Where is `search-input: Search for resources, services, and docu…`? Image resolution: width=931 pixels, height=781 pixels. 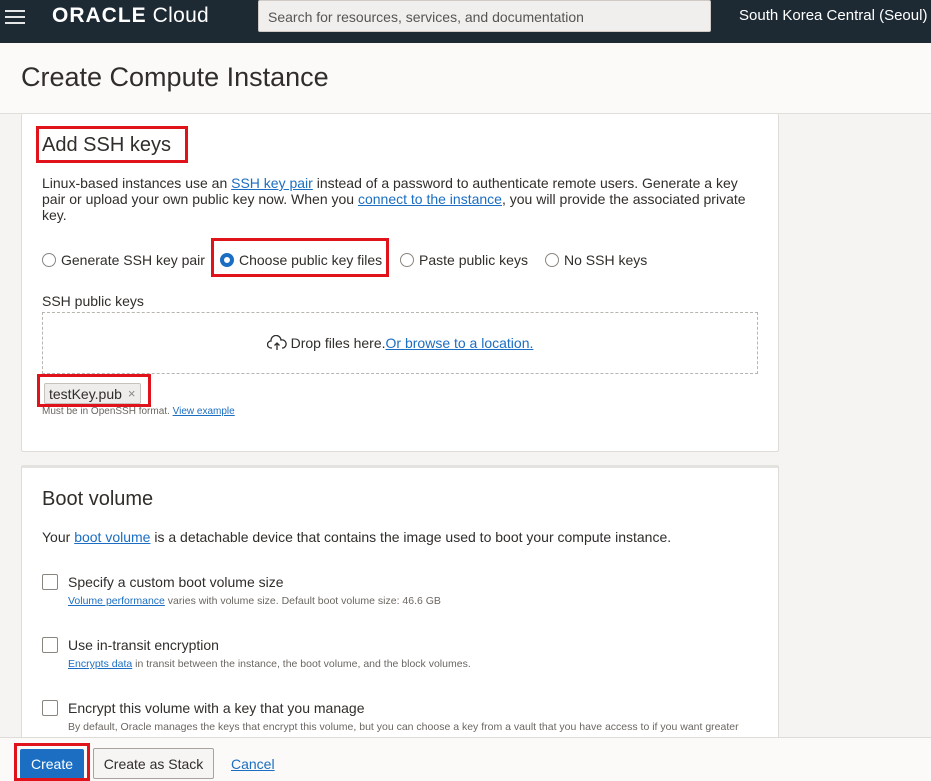 search-input: Search for resources, services, and docu… is located at coordinates (484, 16).